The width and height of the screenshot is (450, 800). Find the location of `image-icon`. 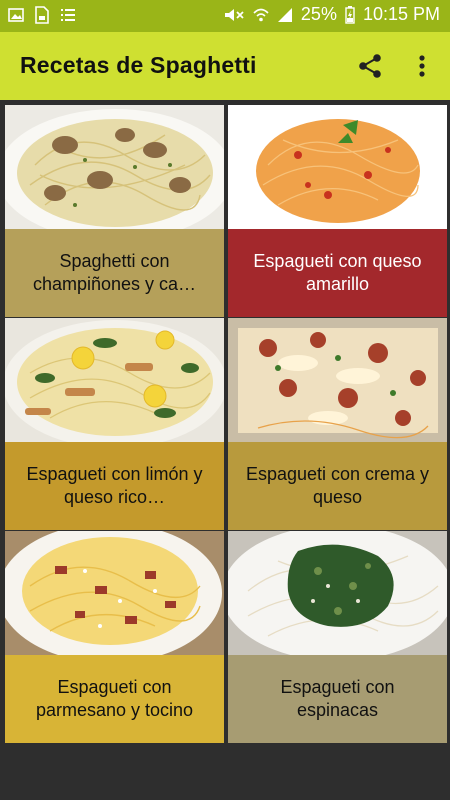

image-icon is located at coordinates (16, 15).